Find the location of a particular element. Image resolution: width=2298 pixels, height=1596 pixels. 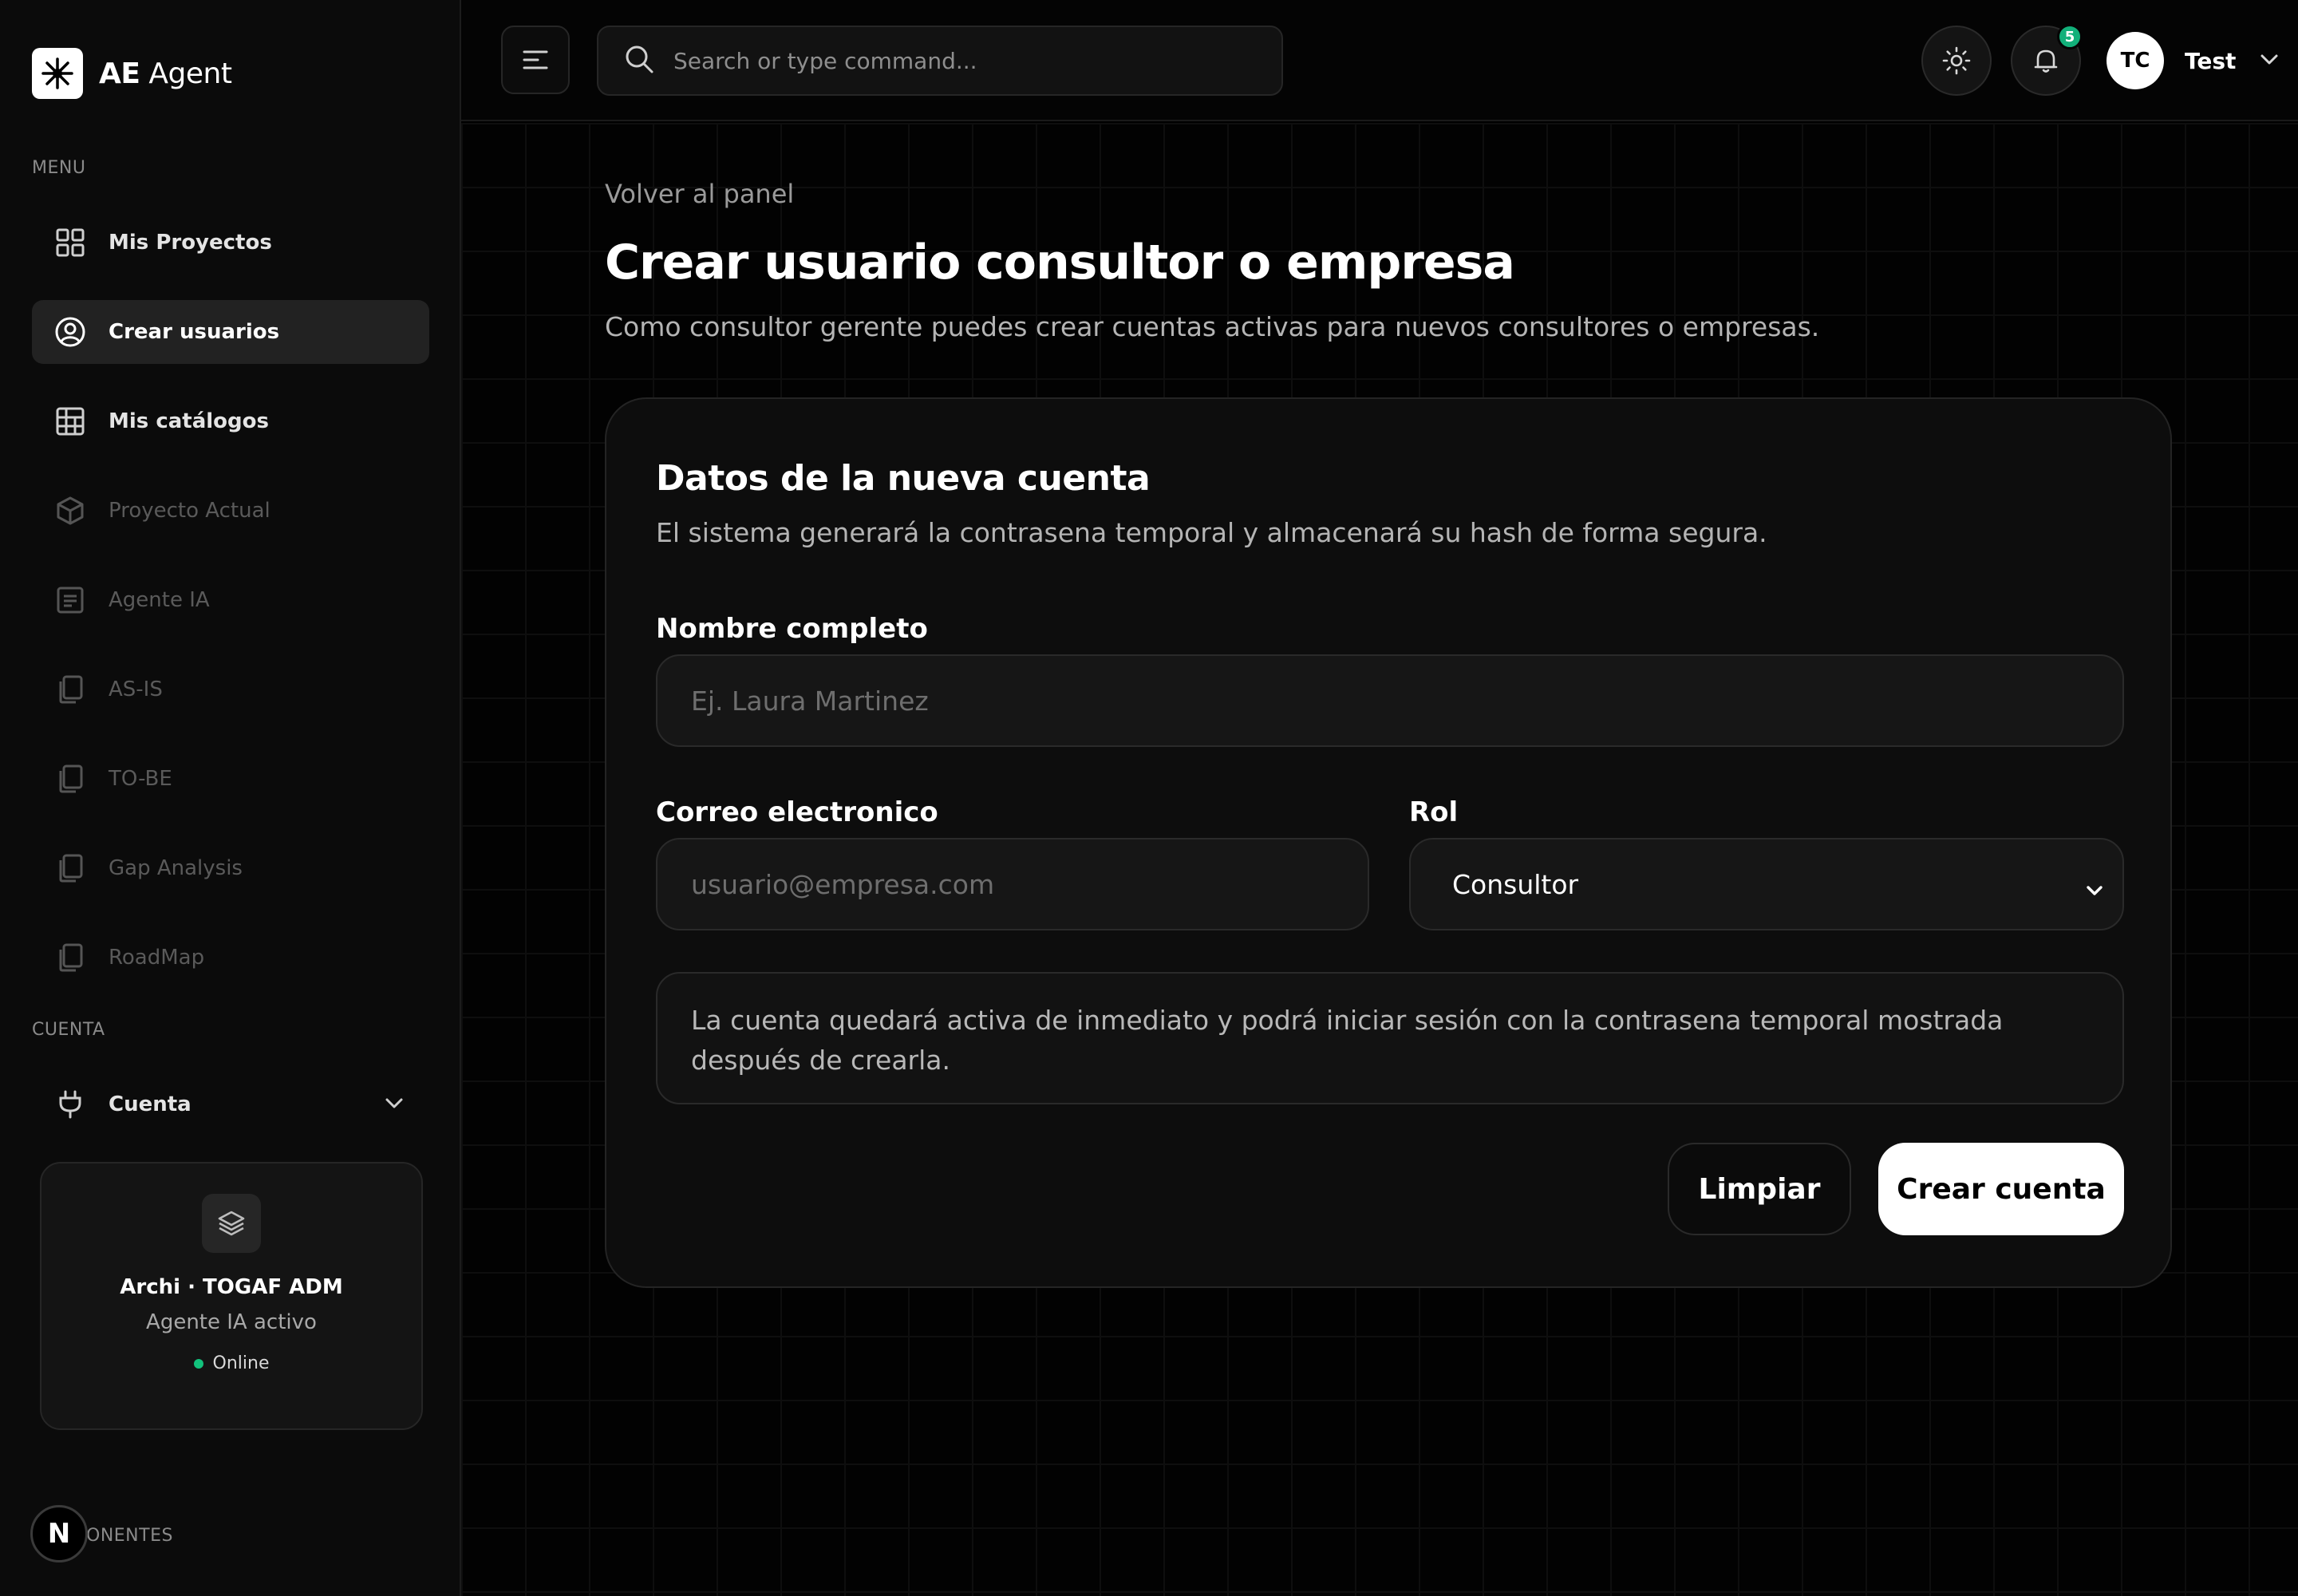

role-select: Consultor is located at coordinates (1767, 884).